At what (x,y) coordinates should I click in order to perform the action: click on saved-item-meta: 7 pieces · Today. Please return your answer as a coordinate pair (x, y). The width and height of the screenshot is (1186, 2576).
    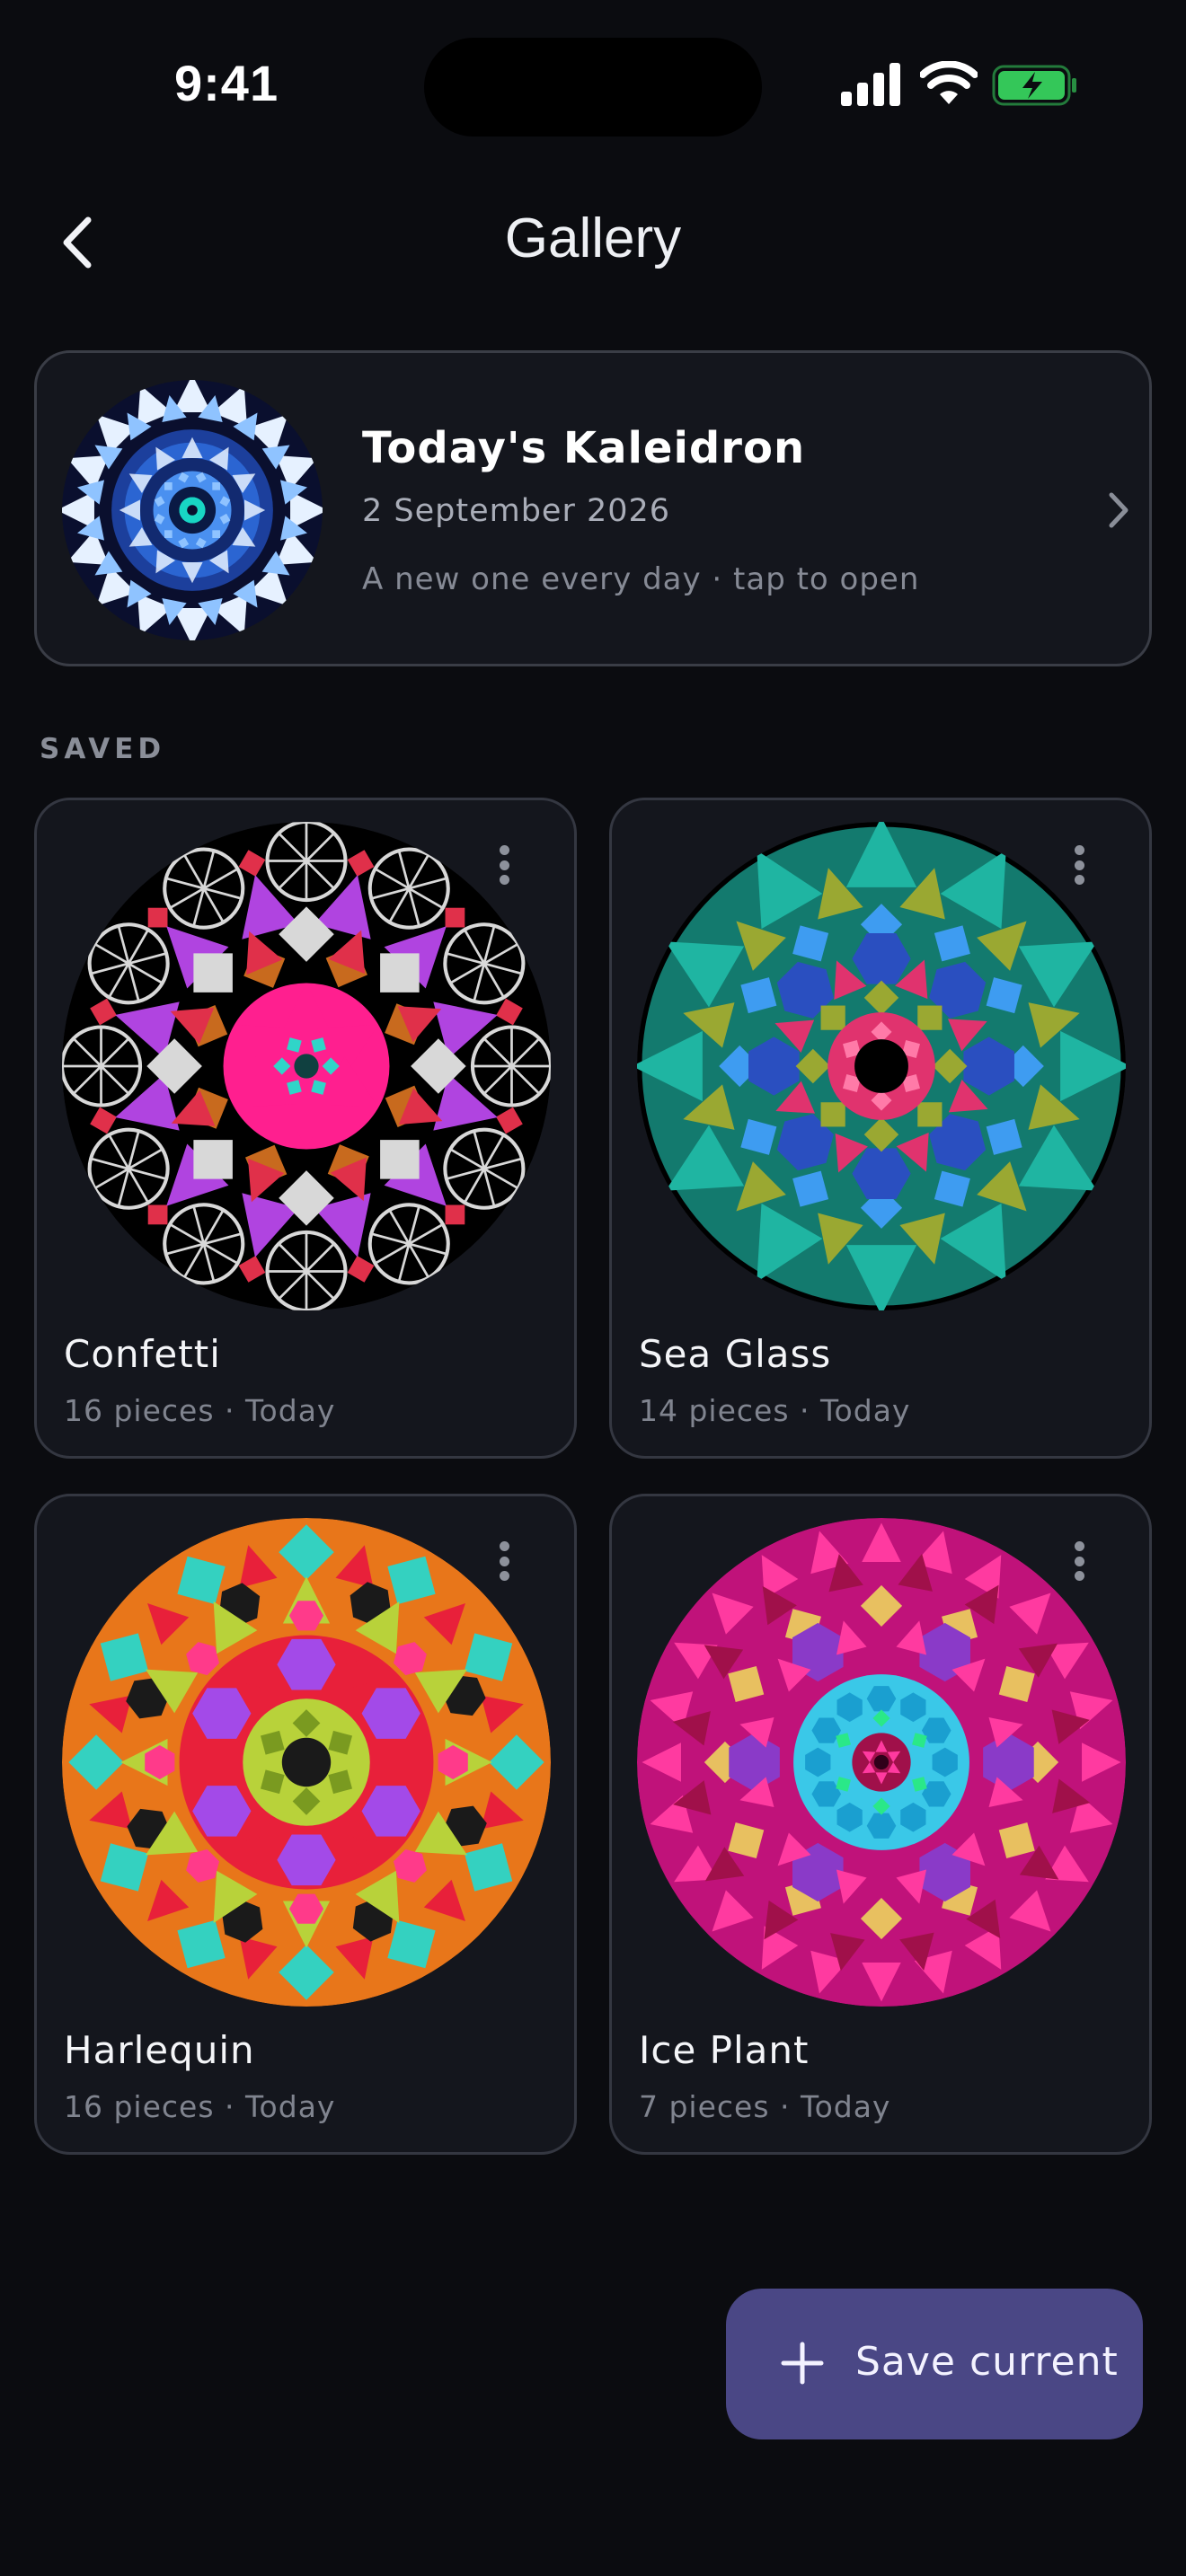
    Looking at the image, I should click on (765, 2106).